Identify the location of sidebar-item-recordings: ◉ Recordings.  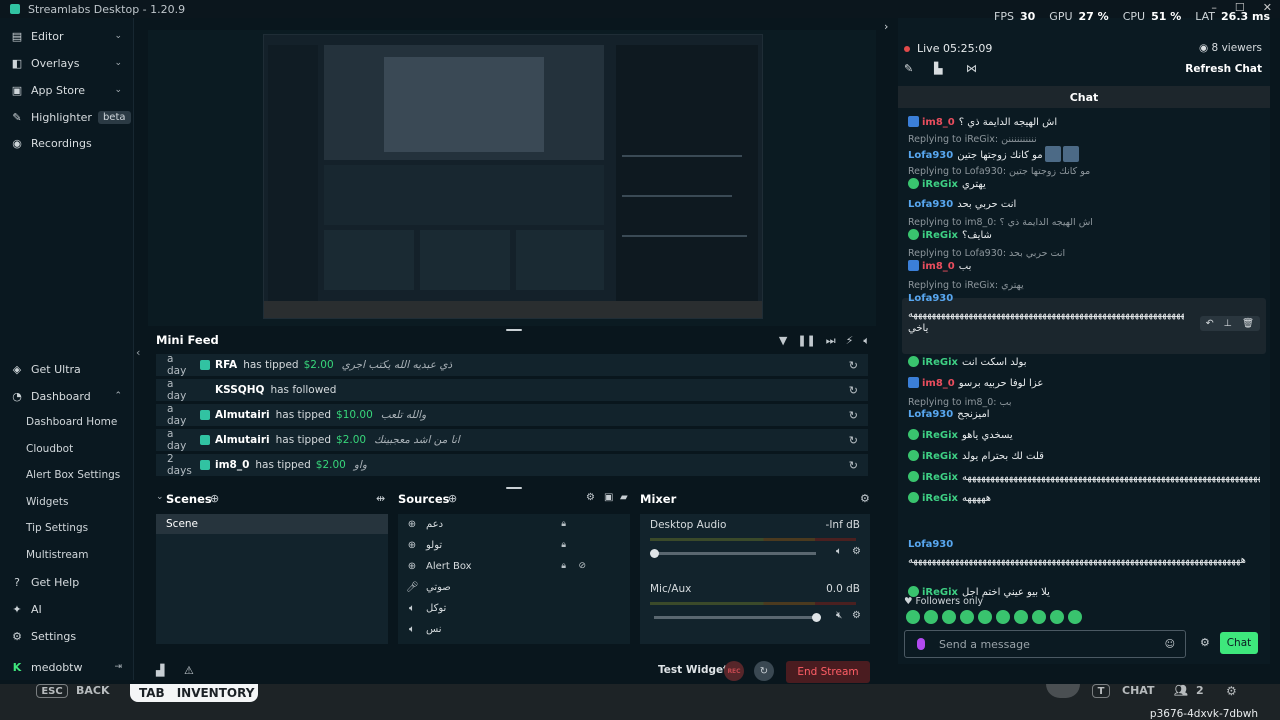
(67, 143).